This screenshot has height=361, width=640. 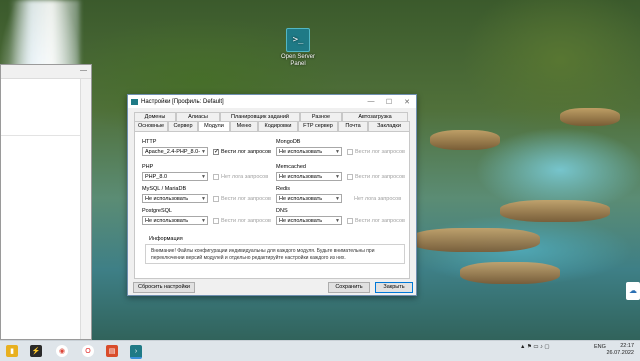 What do you see at coordinates (182, 101) in the screenshot?
I see `window-title: Настройки [Профиль: Default]` at bounding box center [182, 101].